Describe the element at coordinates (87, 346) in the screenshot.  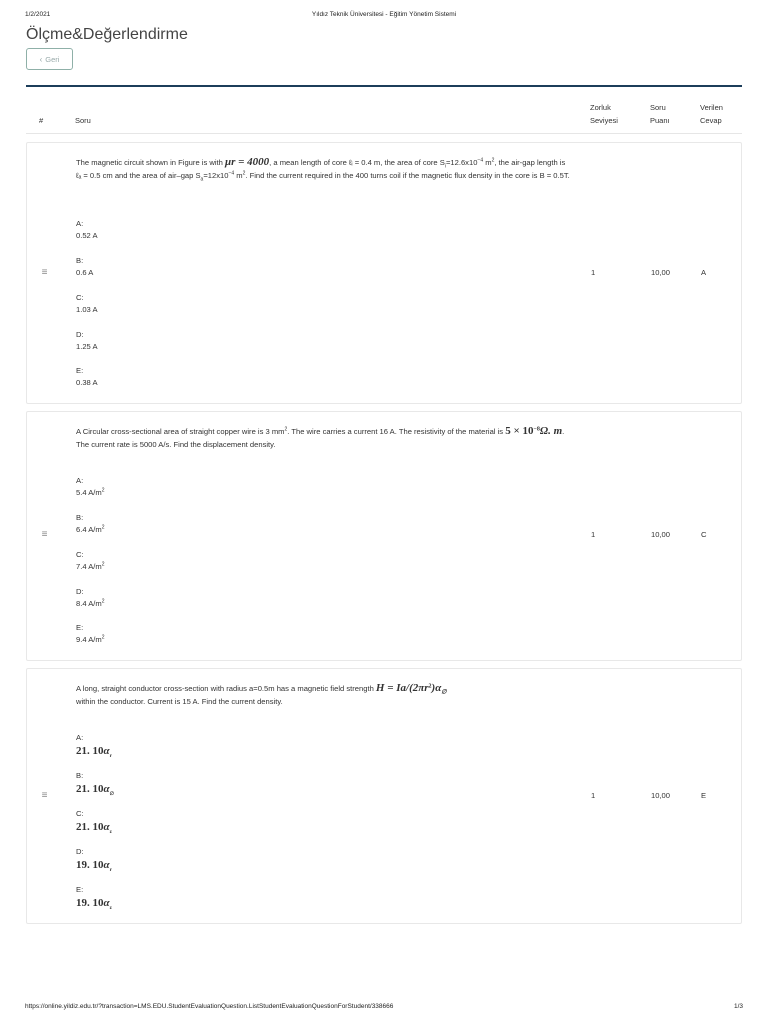
I see `option-value: 1.25 A` at that location.